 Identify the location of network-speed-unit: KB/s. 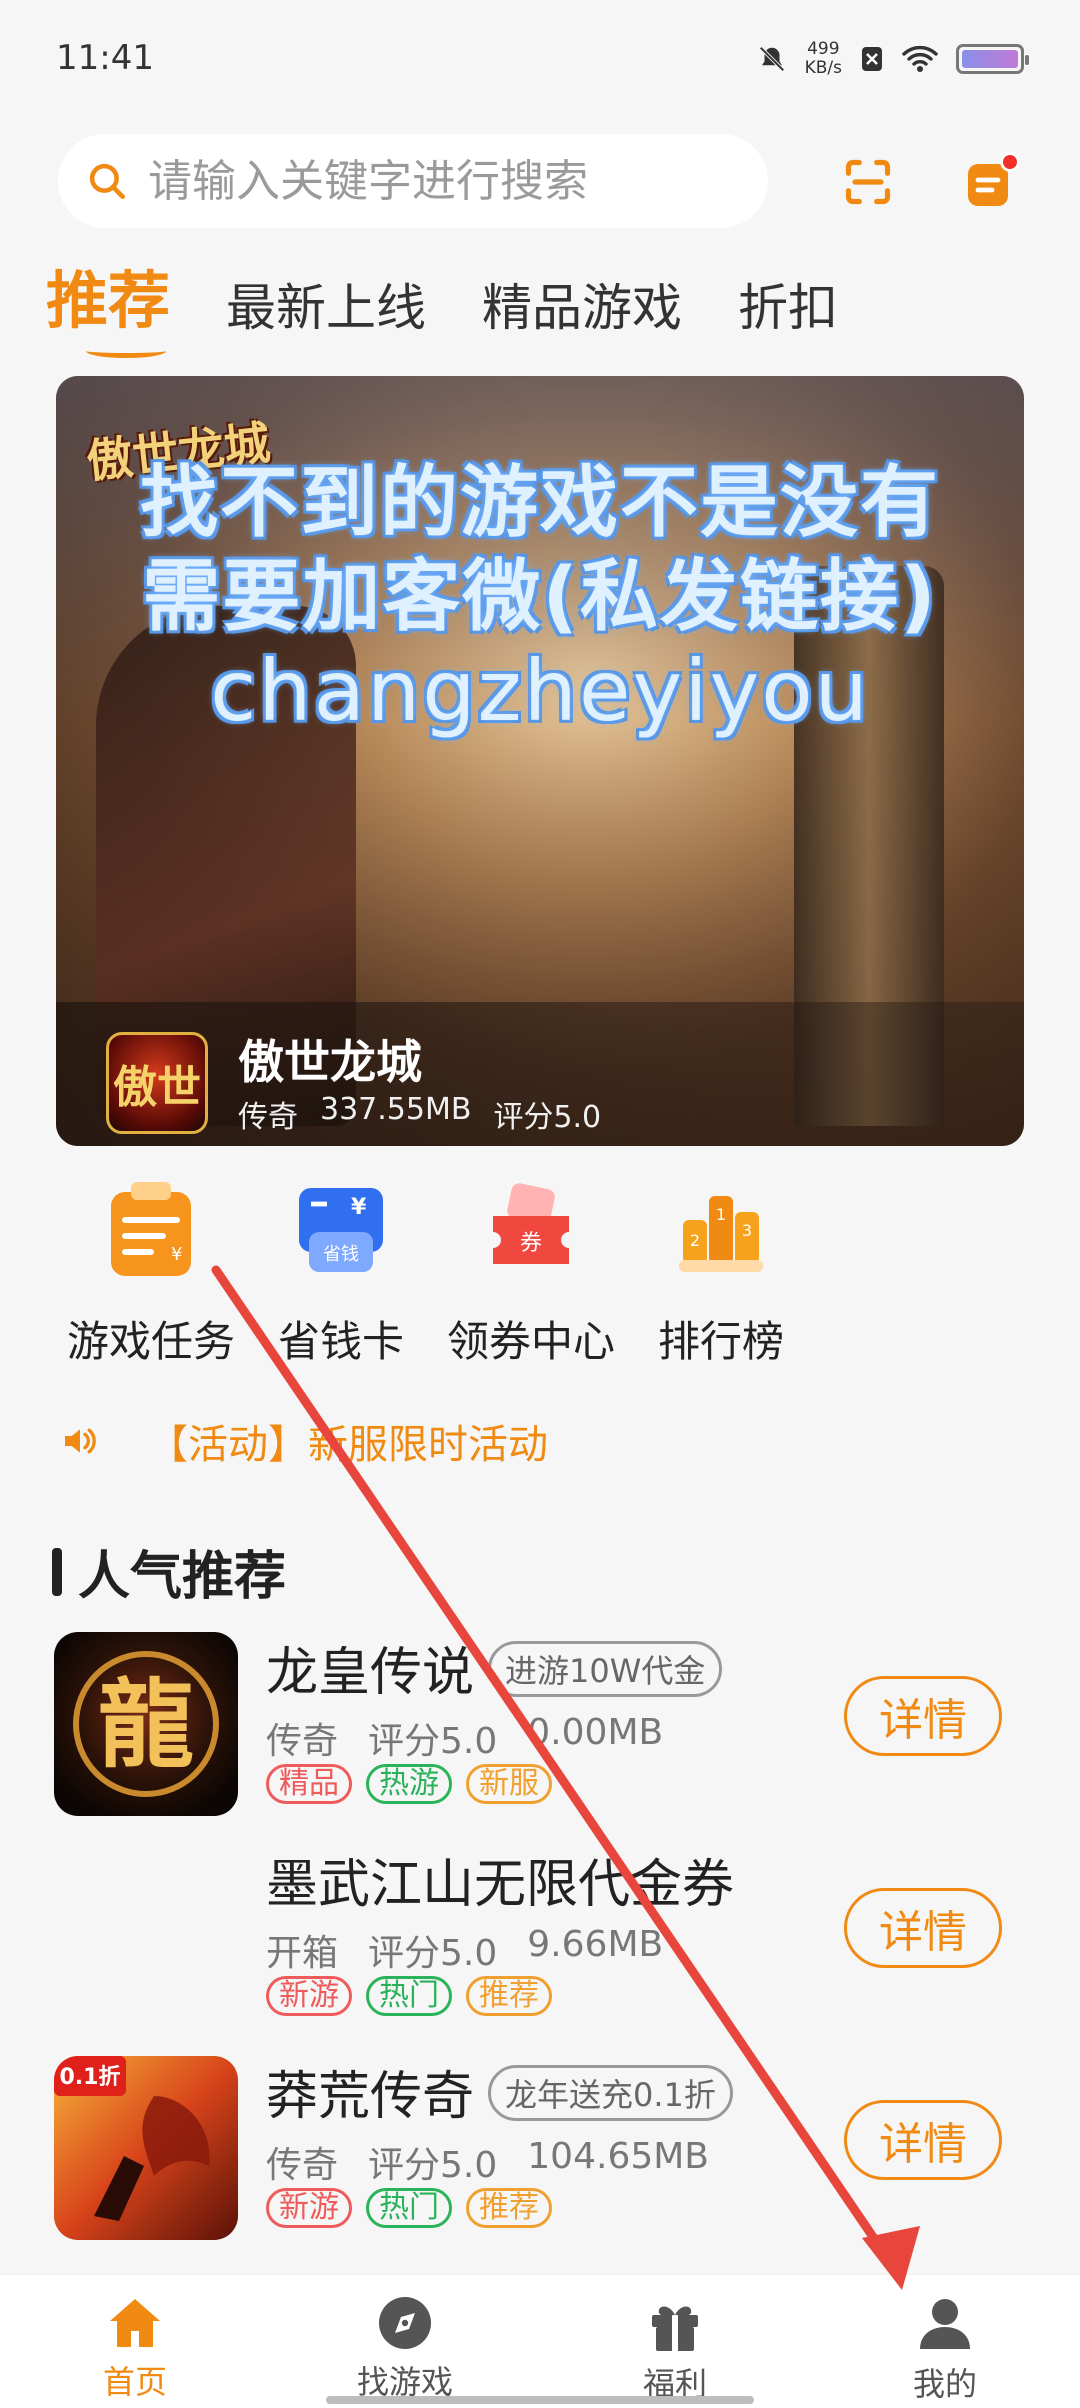
(823, 68).